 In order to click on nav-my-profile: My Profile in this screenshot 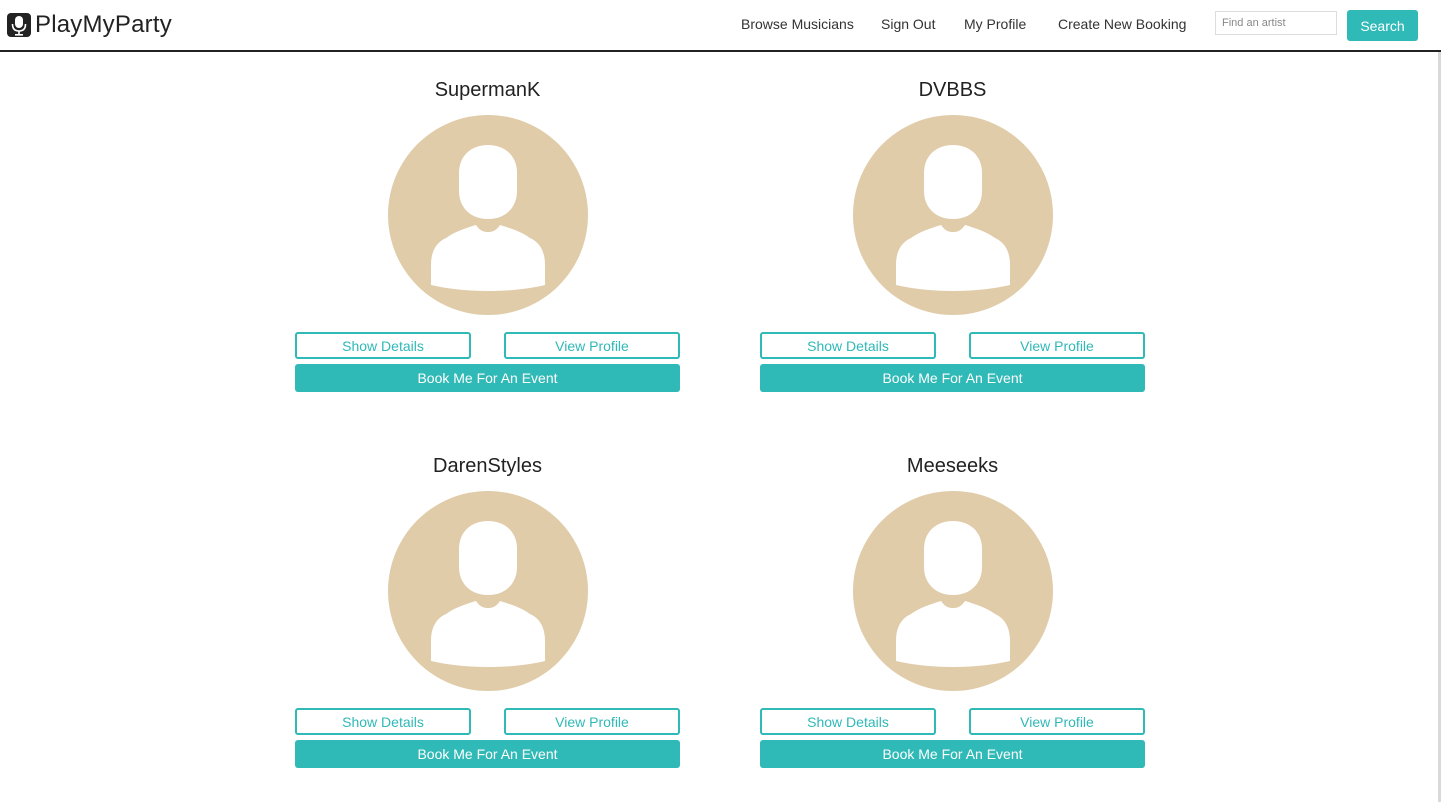, I will do `click(995, 24)`.